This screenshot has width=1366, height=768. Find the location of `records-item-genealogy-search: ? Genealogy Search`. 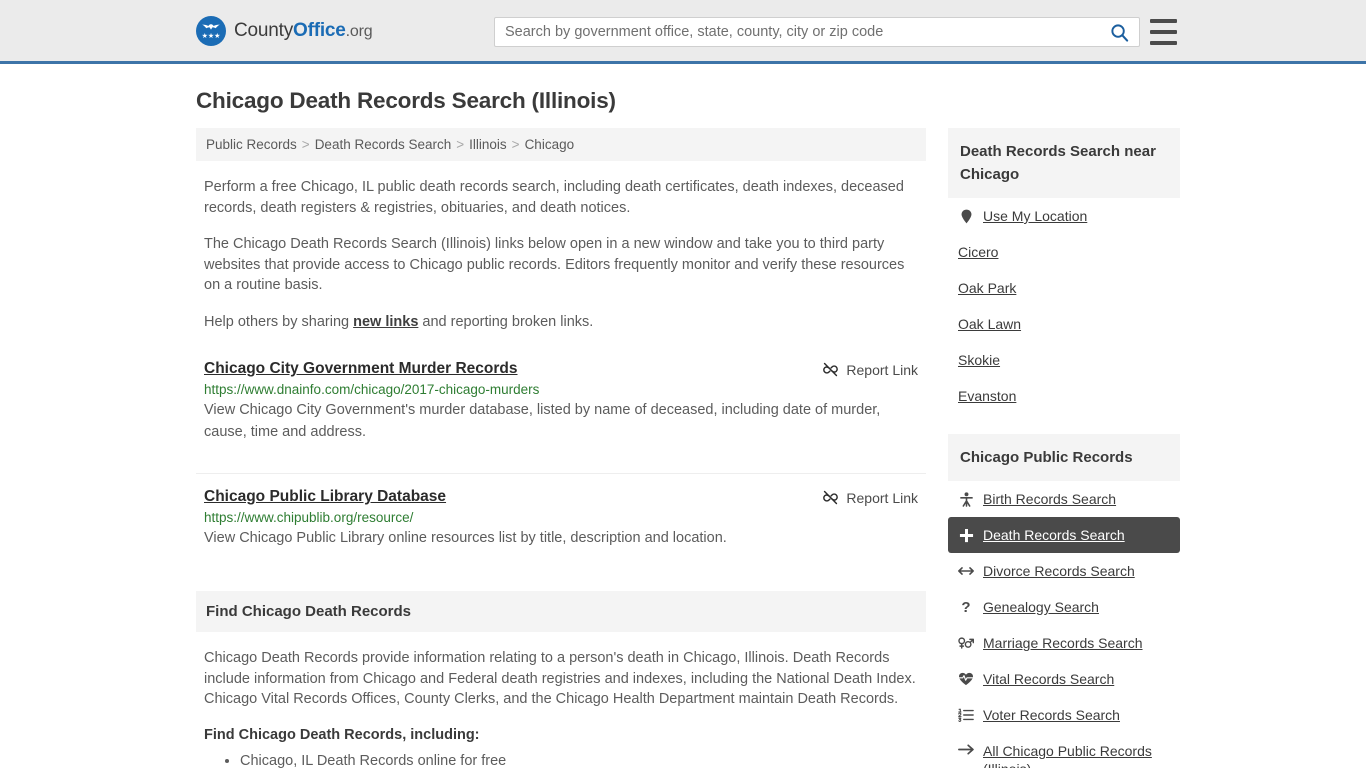

records-item-genealogy-search: ? Genealogy Search is located at coordinates (1064, 607).